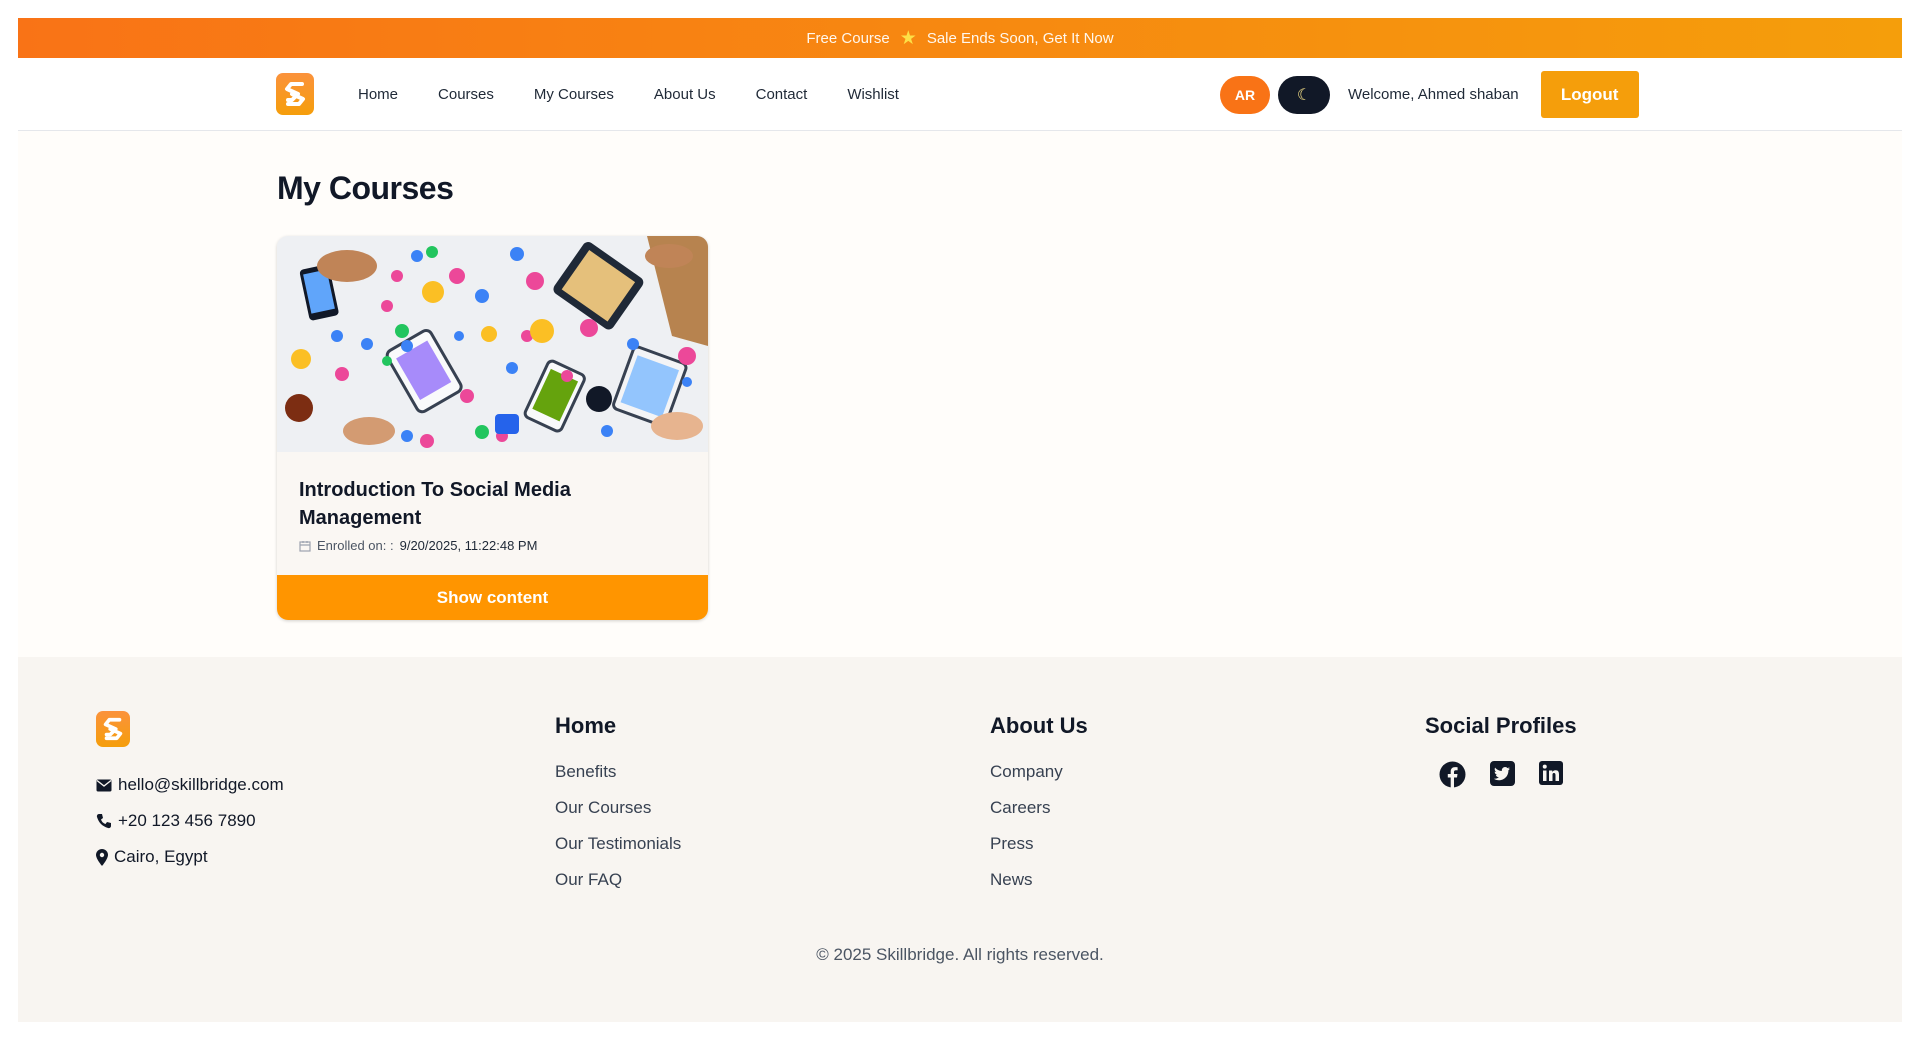  I want to click on nav-wishlist: Wishlist, so click(873, 94).